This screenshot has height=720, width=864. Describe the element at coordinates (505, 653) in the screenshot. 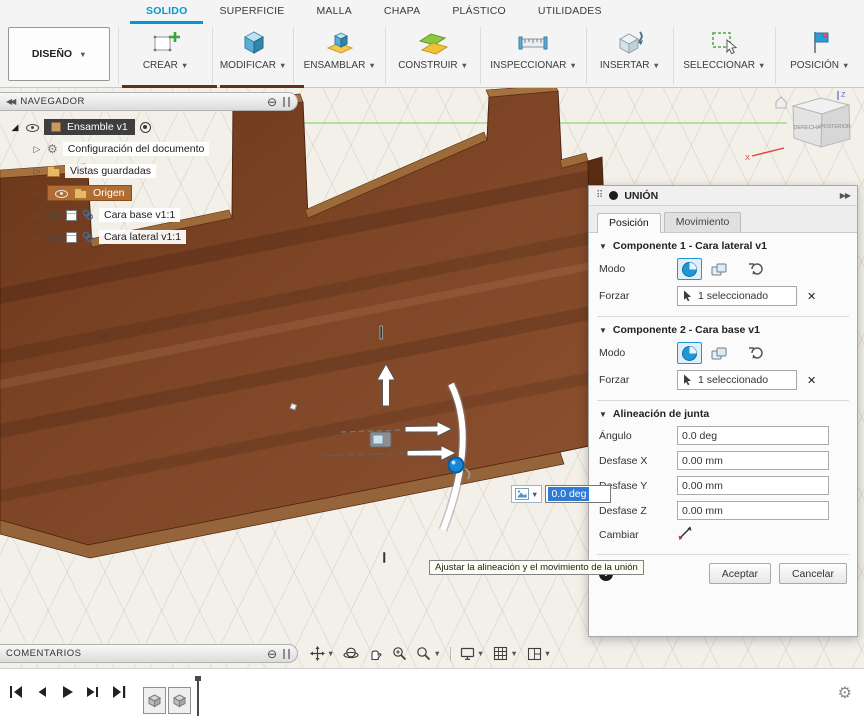

I see `grid-snap-button: ▼` at that location.